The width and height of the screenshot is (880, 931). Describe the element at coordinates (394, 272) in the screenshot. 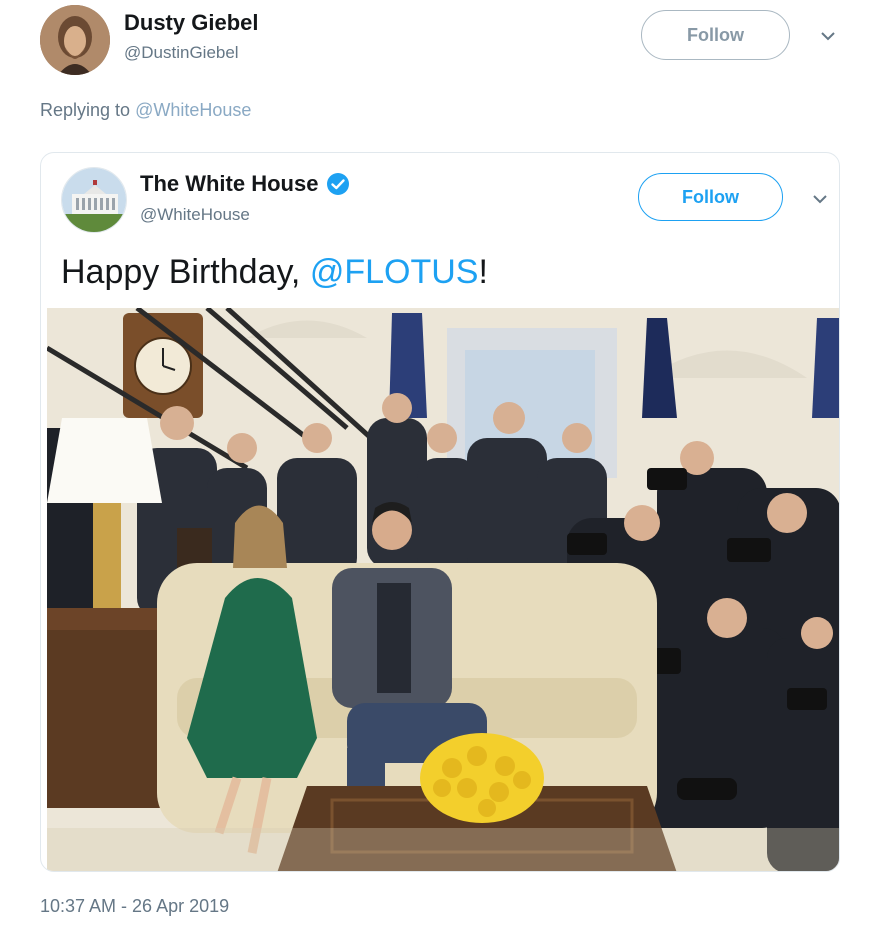

I see `mention-link: @FLOTUS` at that location.